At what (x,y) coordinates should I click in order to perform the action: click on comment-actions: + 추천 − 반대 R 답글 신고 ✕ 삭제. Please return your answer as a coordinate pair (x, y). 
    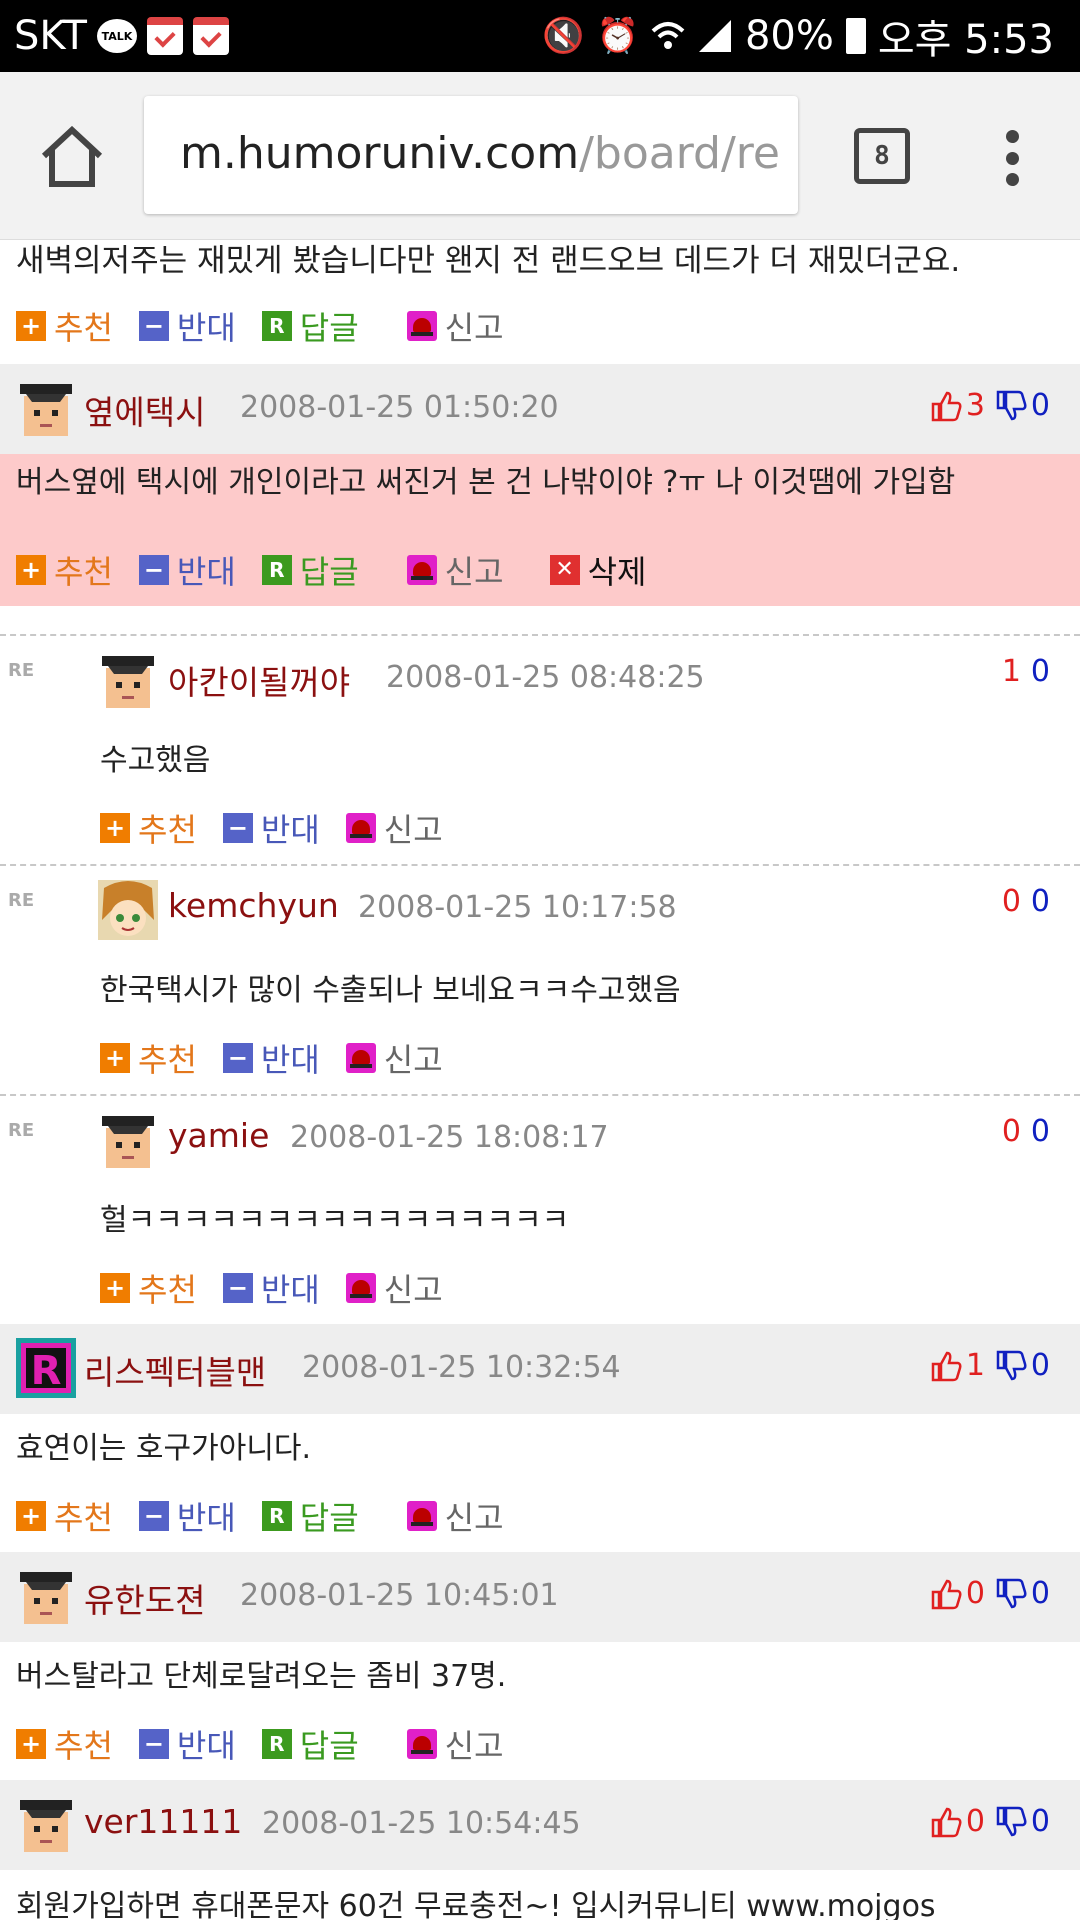
    Looking at the image, I should click on (344, 570).